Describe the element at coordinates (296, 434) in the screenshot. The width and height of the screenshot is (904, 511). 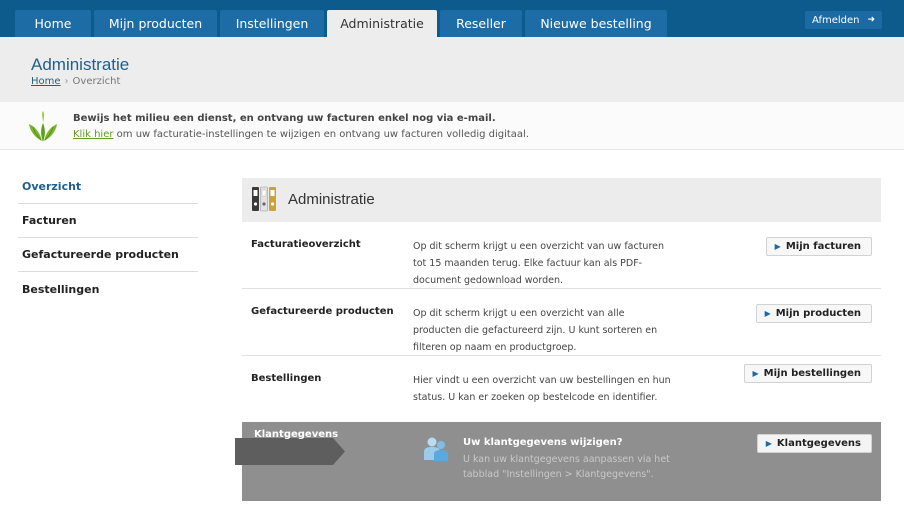
I see `klantgegevens-tag-label: Klantgegevens` at that location.